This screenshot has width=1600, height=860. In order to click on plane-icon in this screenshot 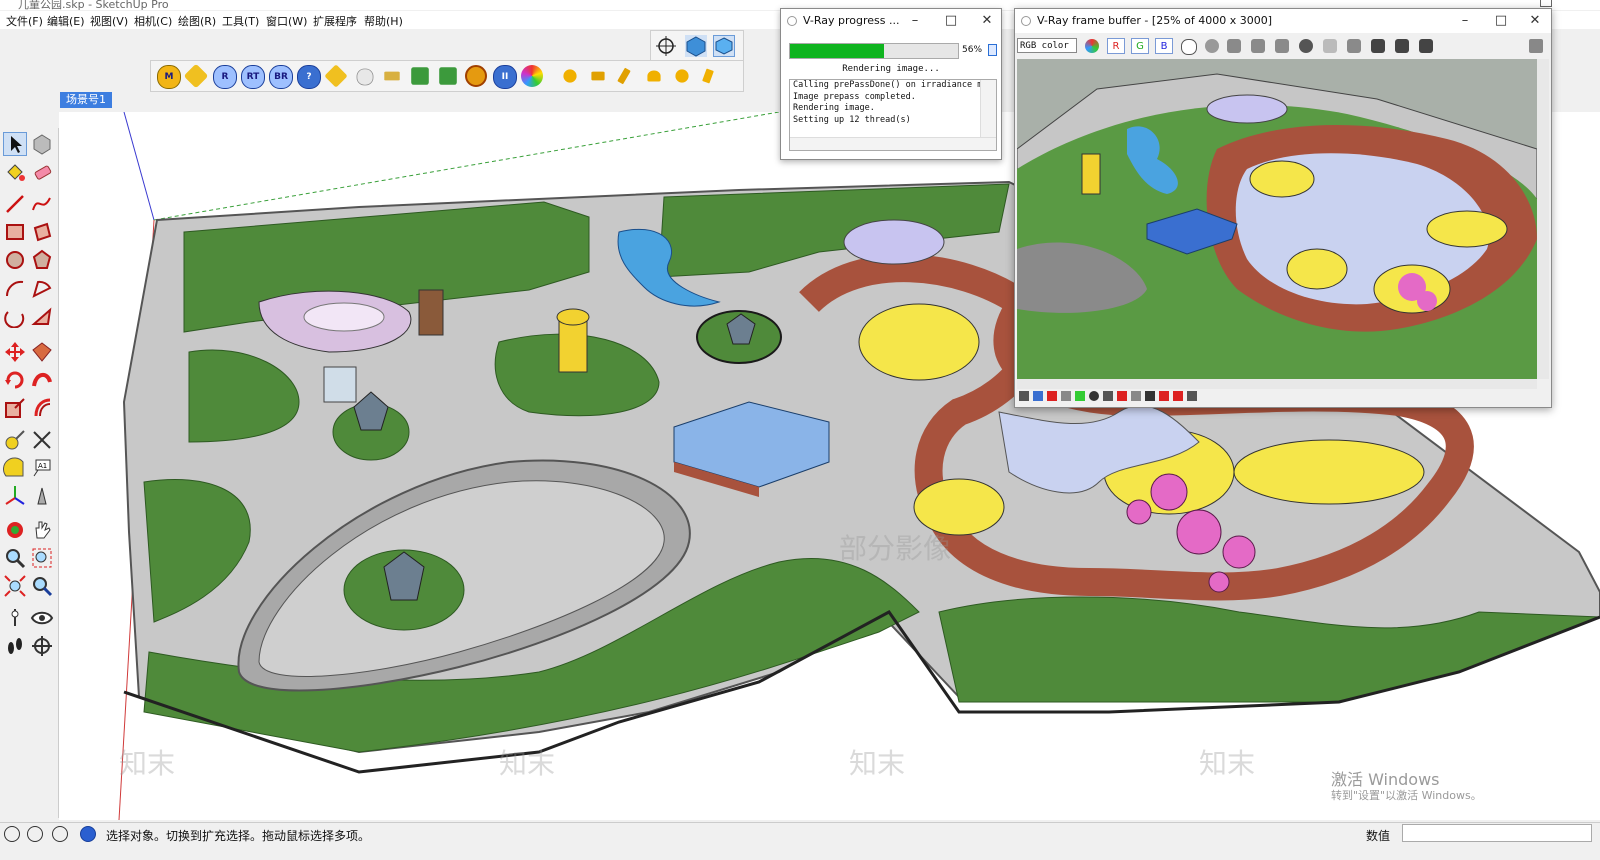, I will do `click(392, 76)`.